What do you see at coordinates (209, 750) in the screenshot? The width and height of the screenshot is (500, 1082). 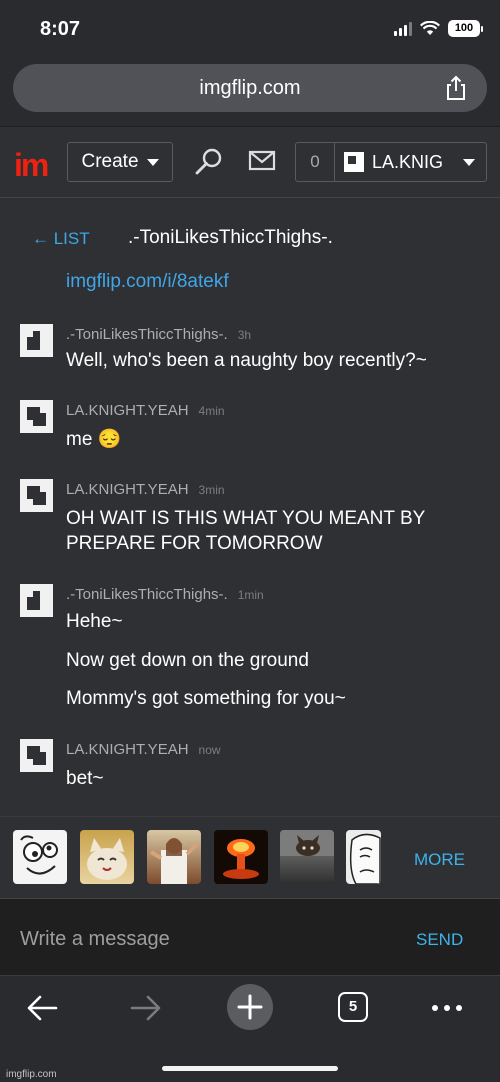 I see `message-time: now` at bounding box center [209, 750].